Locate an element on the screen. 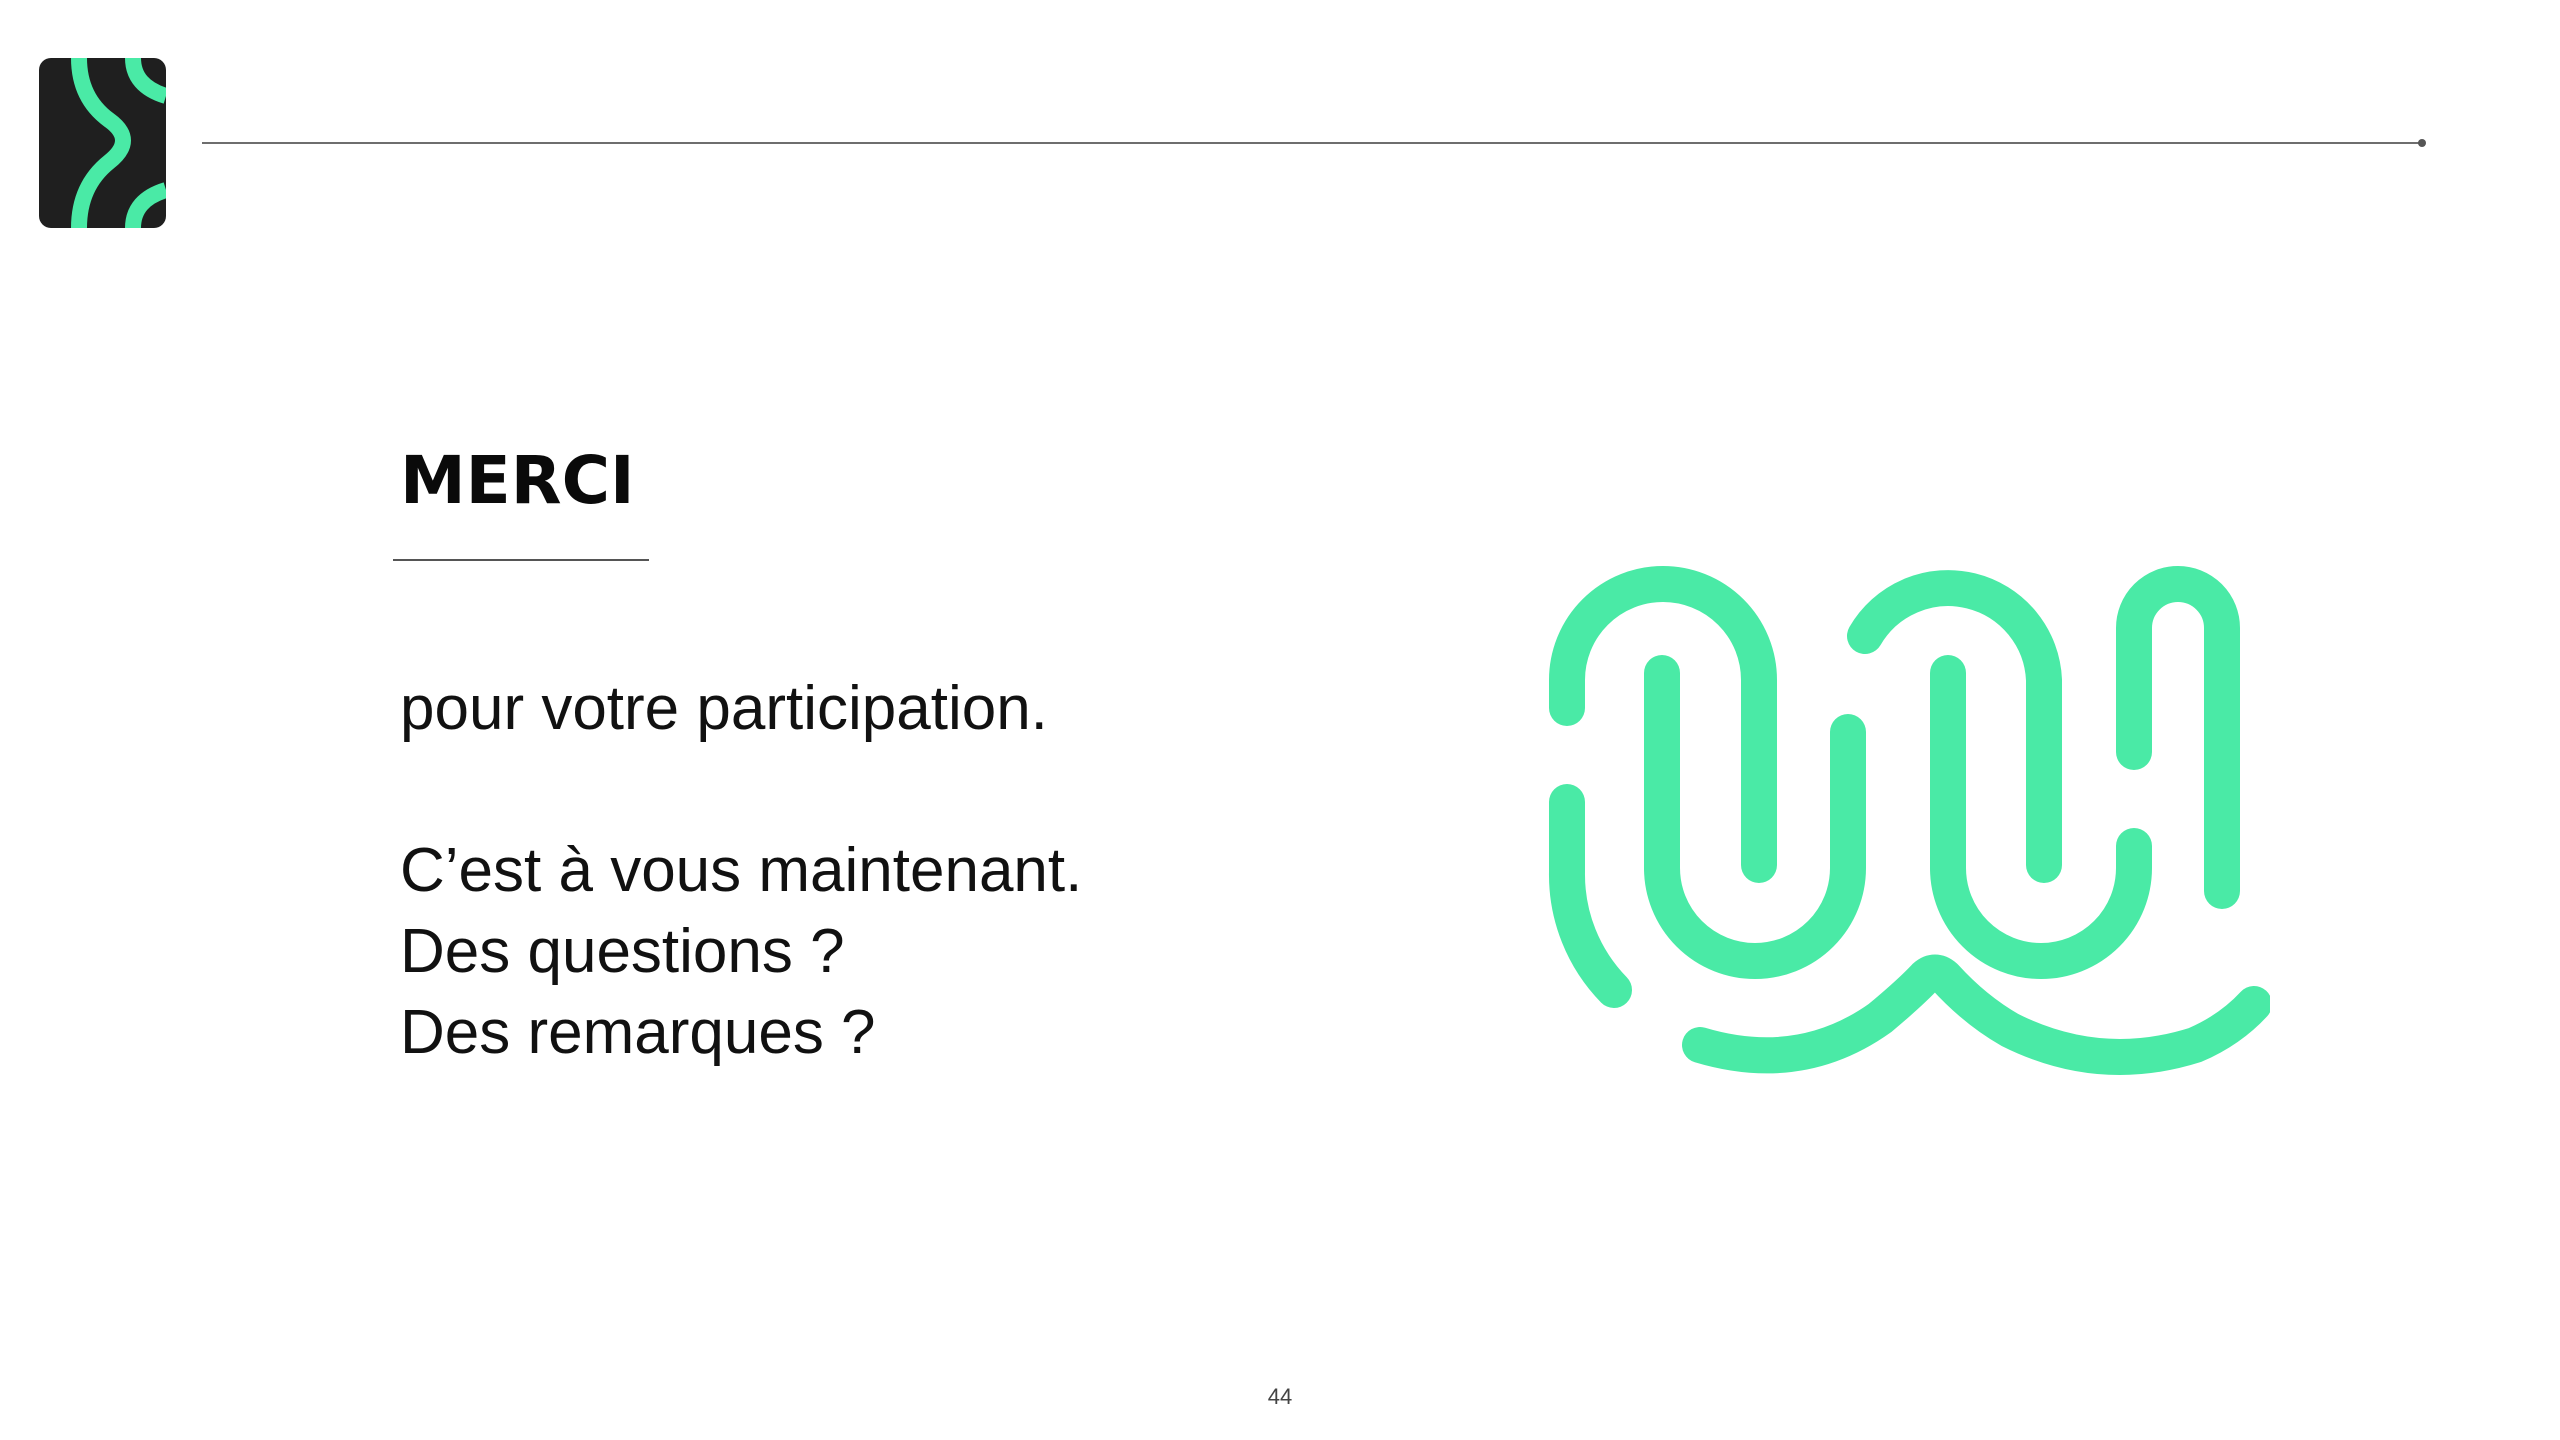 The image size is (2560, 1440). slide-title: MERCI is located at coordinates (517, 480).